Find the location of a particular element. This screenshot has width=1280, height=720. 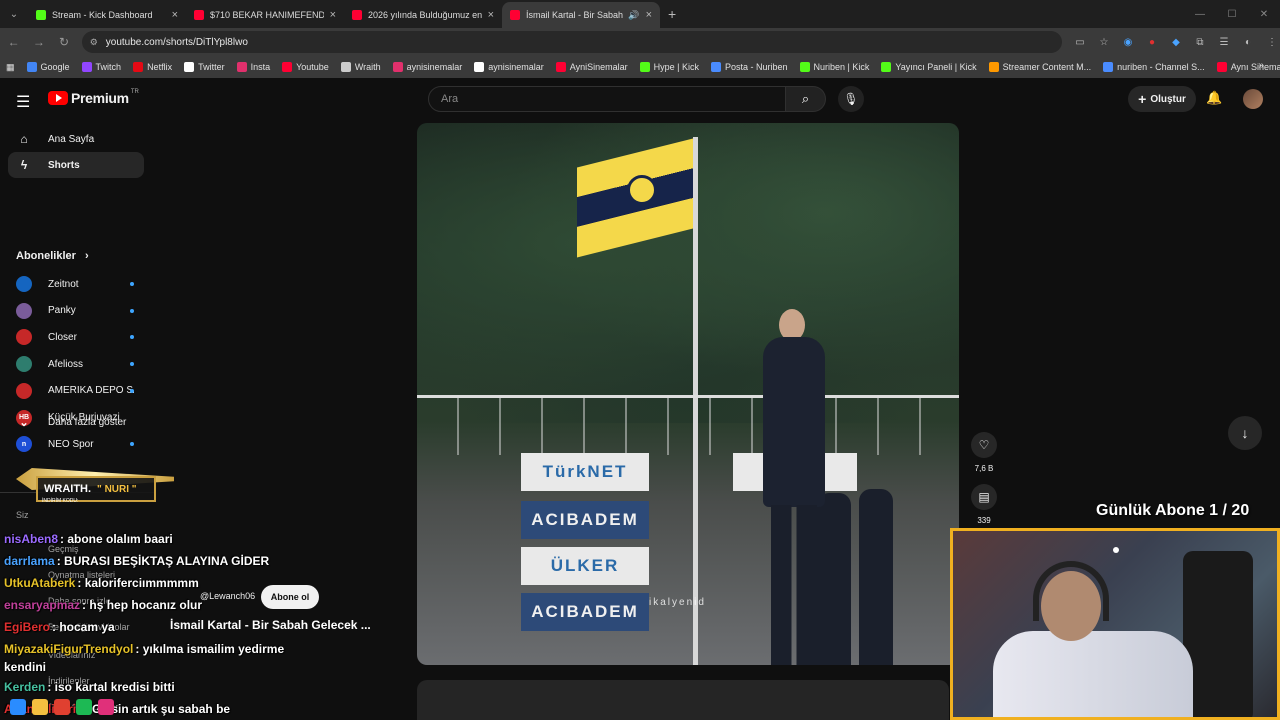

extension-icon-1: ◉ is located at coordinates (1128, 42).